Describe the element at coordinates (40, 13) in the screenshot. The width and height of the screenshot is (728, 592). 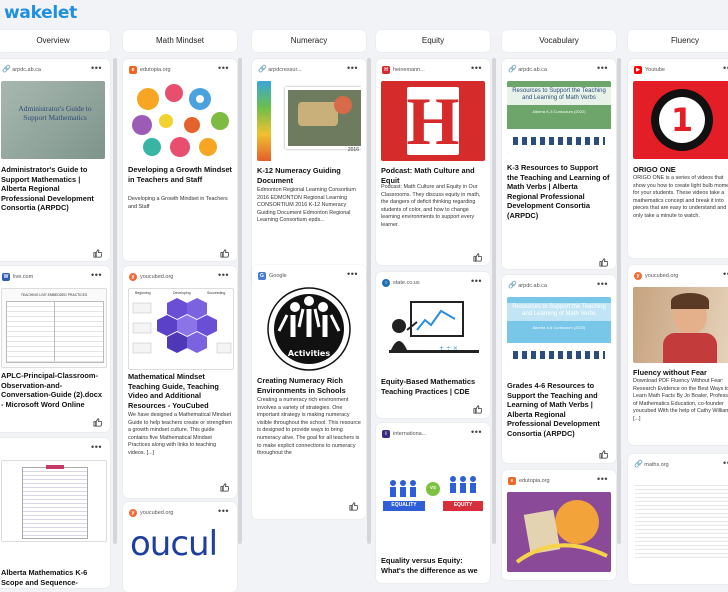
I see `wakelet-logo: wakelet` at that location.